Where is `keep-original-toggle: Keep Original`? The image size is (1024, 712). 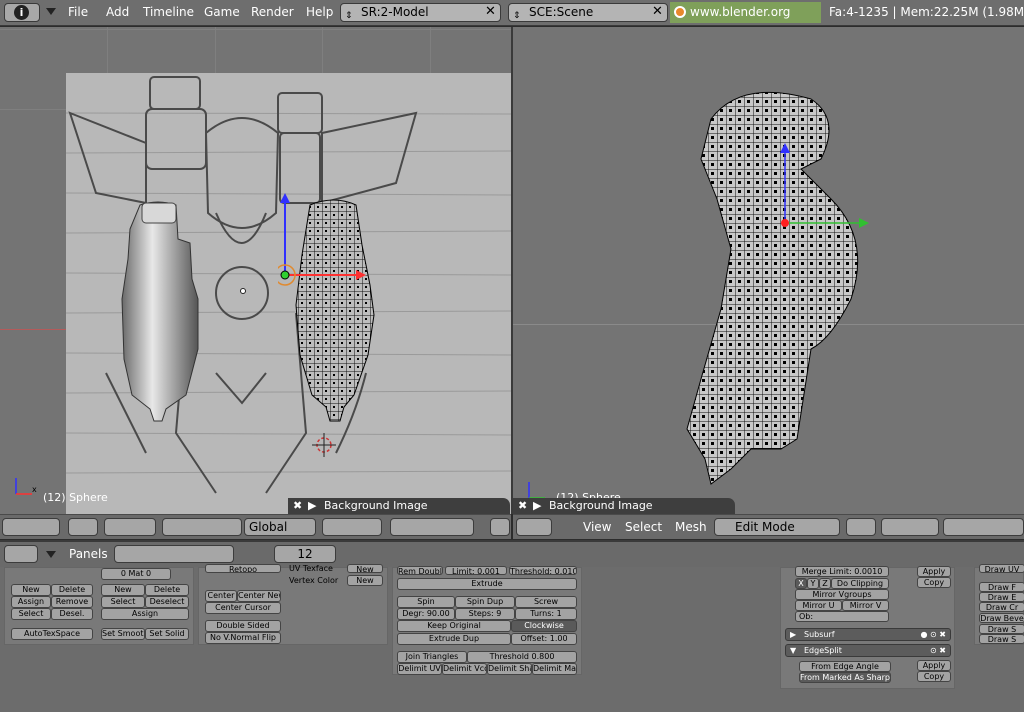 keep-original-toggle: Keep Original is located at coordinates (454, 626).